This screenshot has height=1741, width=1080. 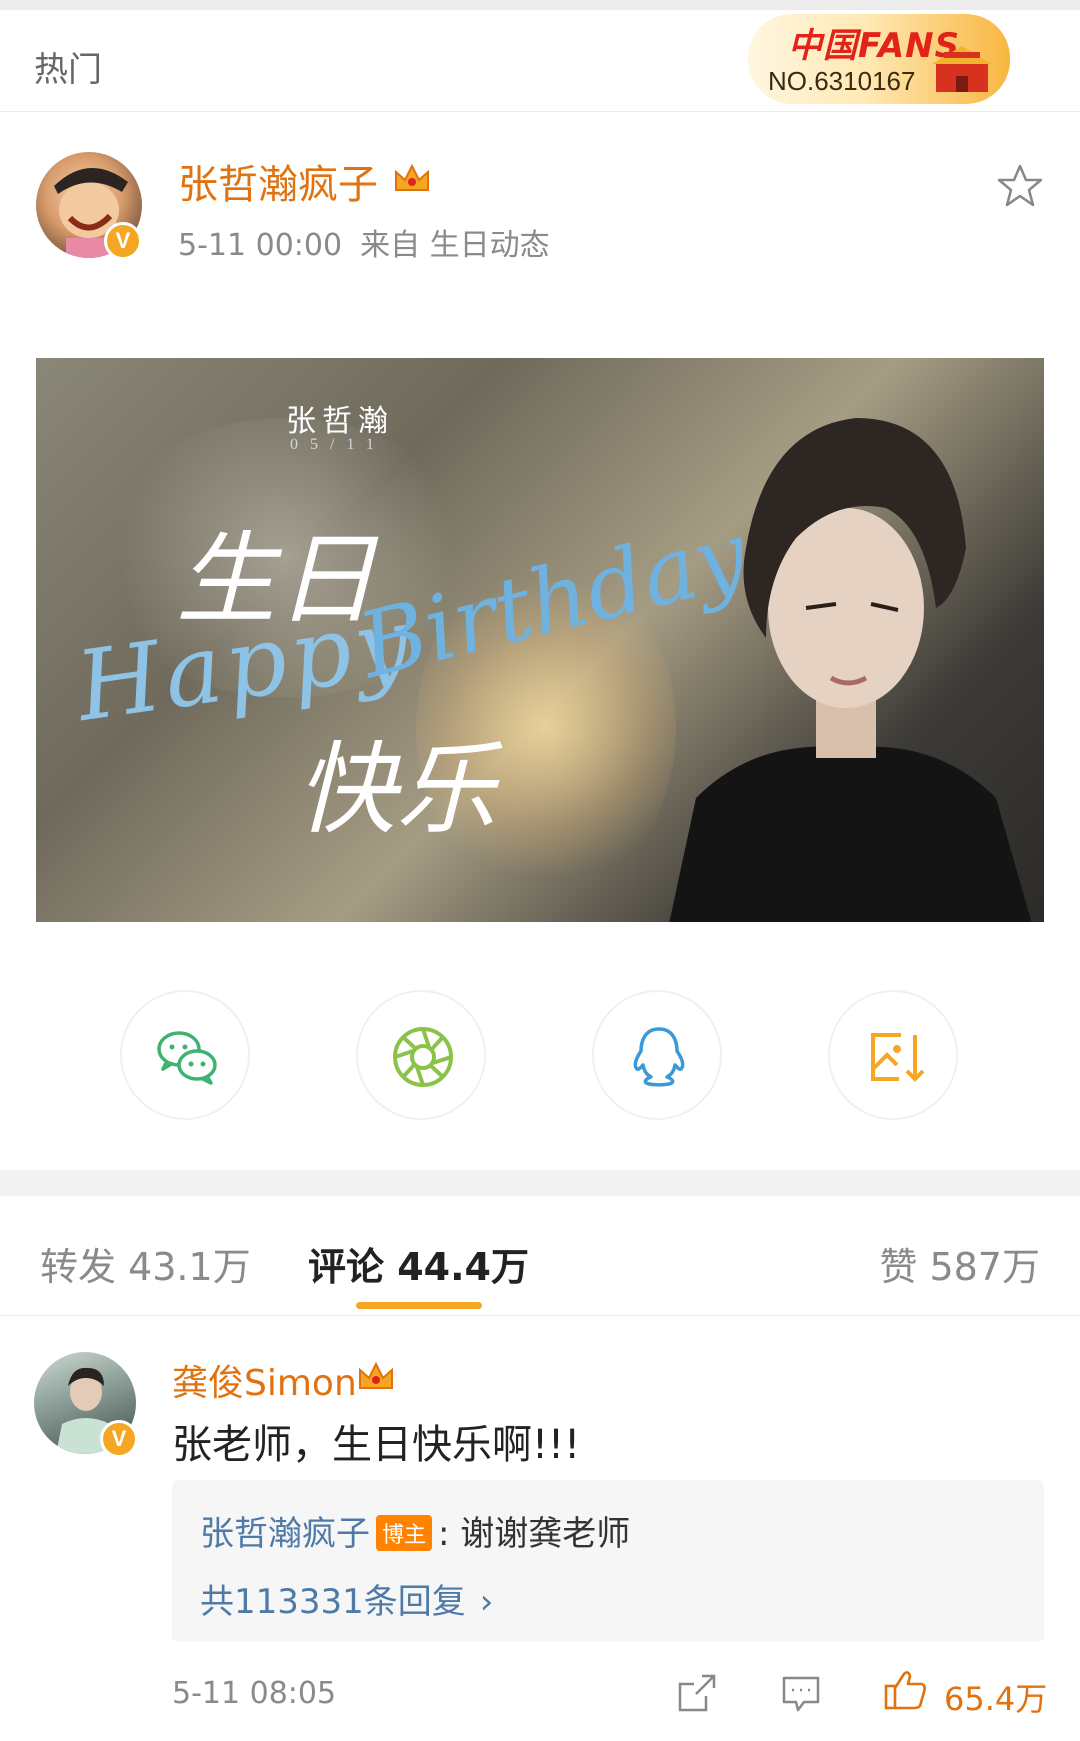 I want to click on post-header: V 张哲瀚疯子 5-11 00:00 来自 生日动态, so click(x=540, y=202).